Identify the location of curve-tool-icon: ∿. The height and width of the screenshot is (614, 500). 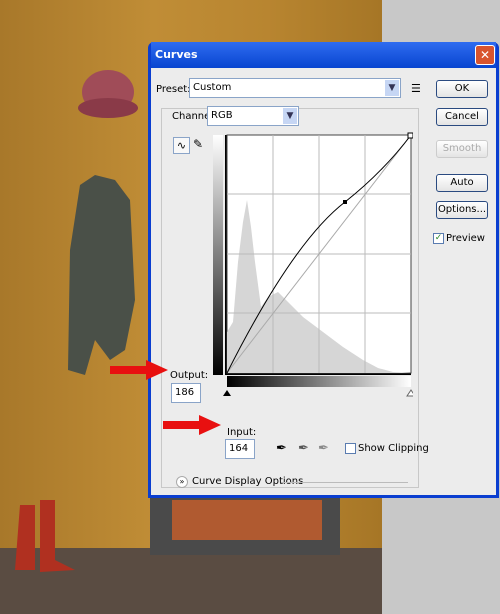
(181, 145).